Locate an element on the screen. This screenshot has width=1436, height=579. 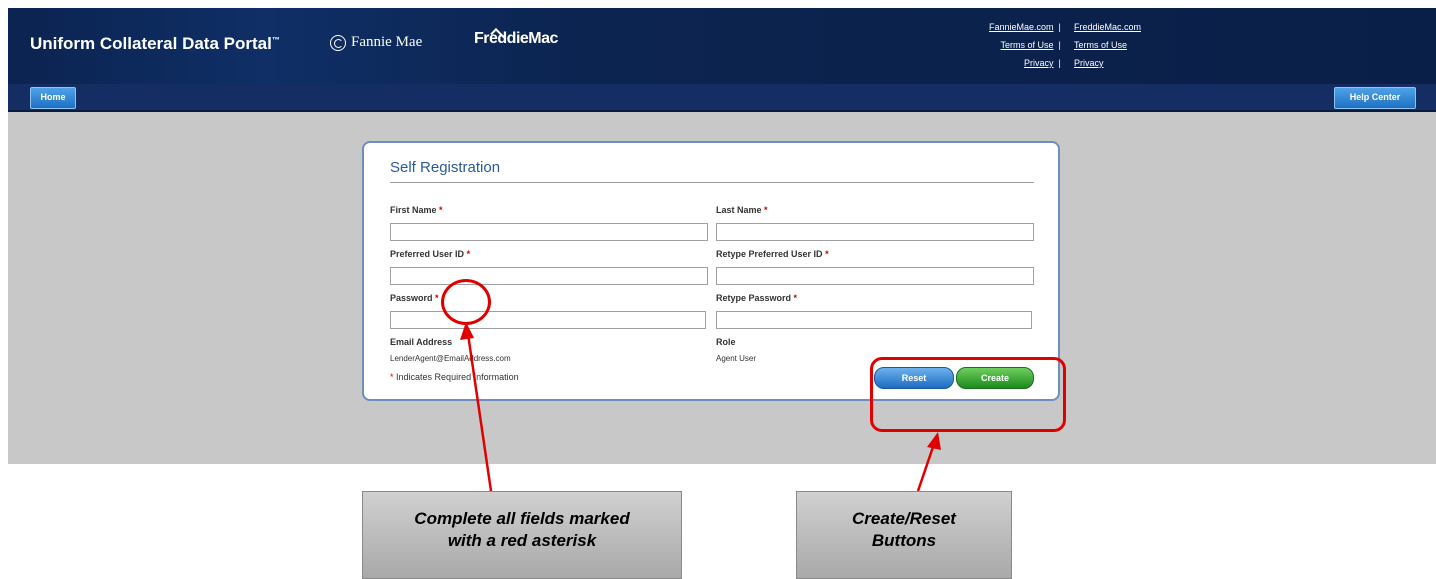
header-links-fannie: FannieMae.com | Terms of Use | Privacy | is located at coordinates (1027, 45).